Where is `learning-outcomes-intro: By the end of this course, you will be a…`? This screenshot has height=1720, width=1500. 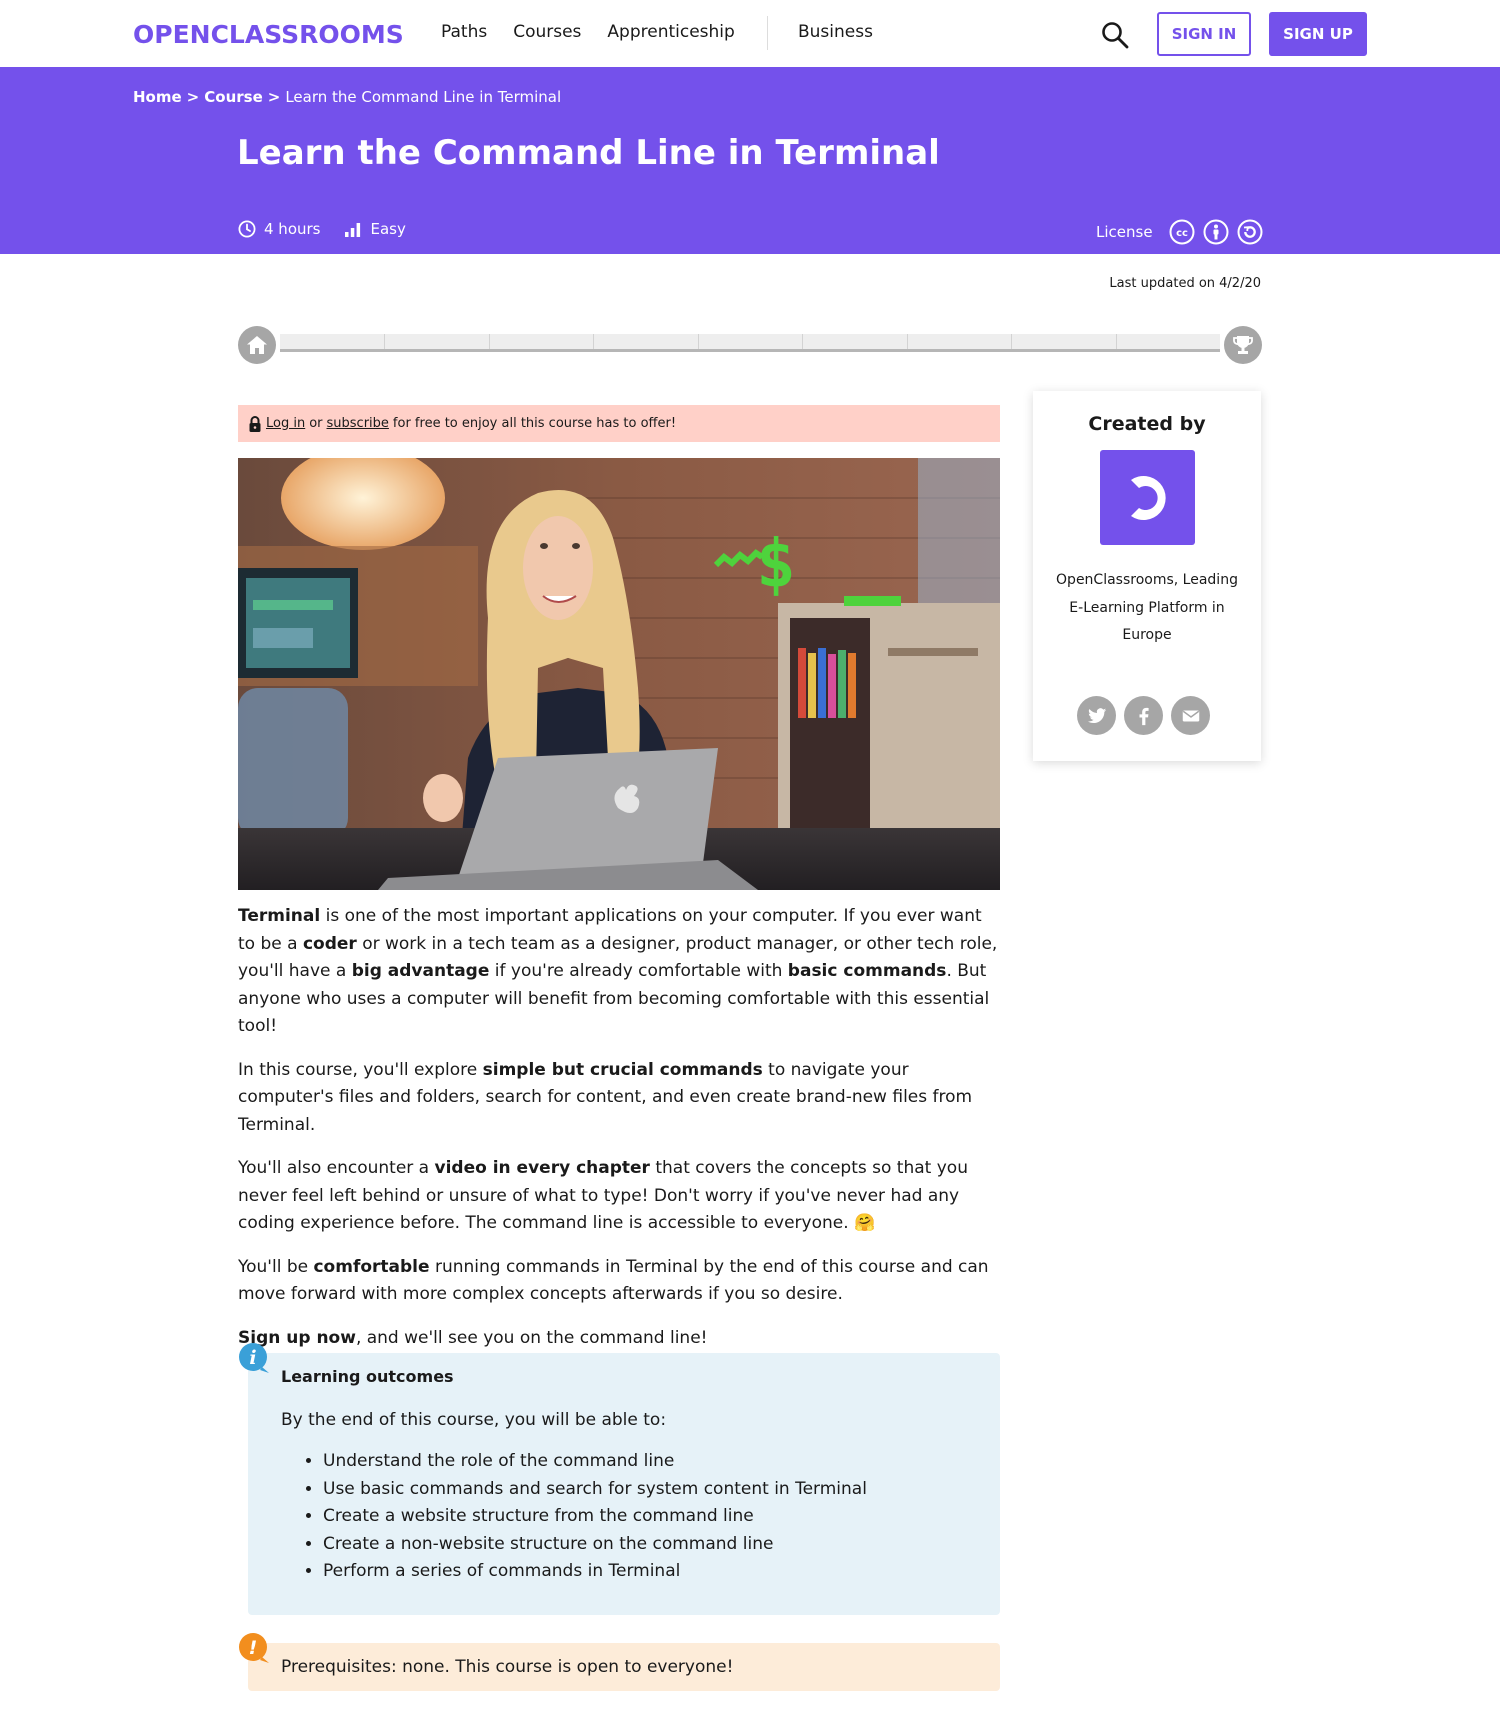
learning-outcomes-intro: By the end of this course, you will be a… is located at coordinates (474, 1420).